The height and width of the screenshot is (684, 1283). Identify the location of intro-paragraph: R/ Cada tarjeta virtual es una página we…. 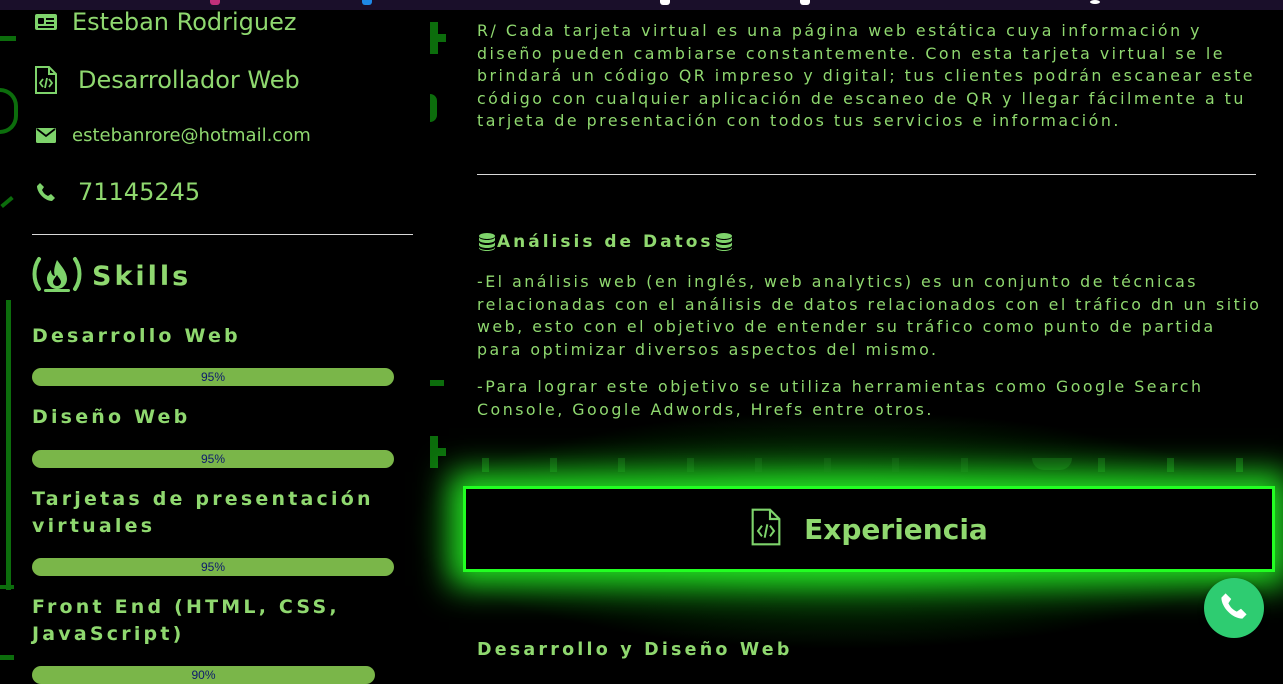
(866, 76).